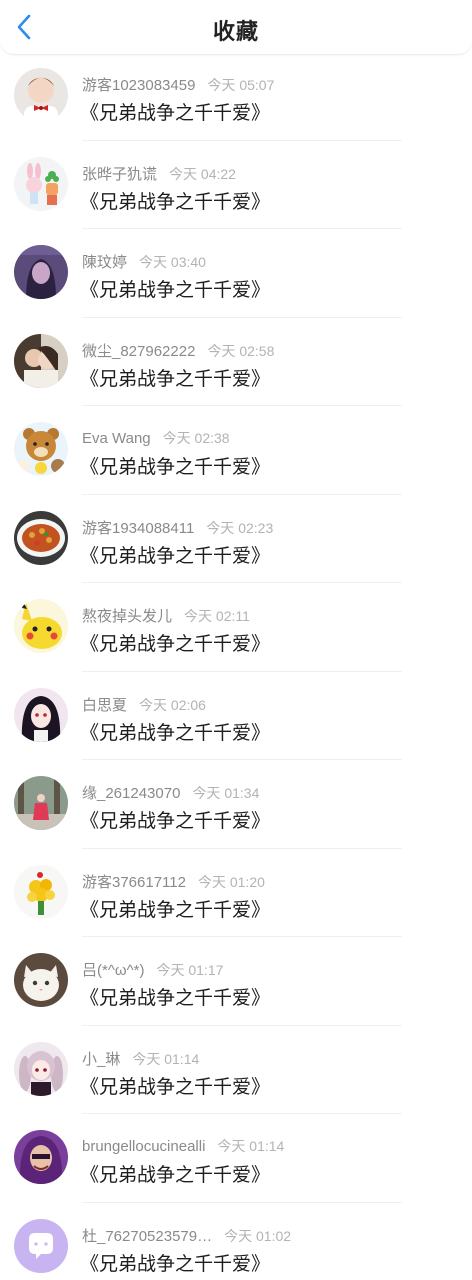 This screenshot has width=472, height=1280. I want to click on list-item: 微尘_827962222 今天 02:58 《兄弟战争之千千爱》, so click(236, 362).